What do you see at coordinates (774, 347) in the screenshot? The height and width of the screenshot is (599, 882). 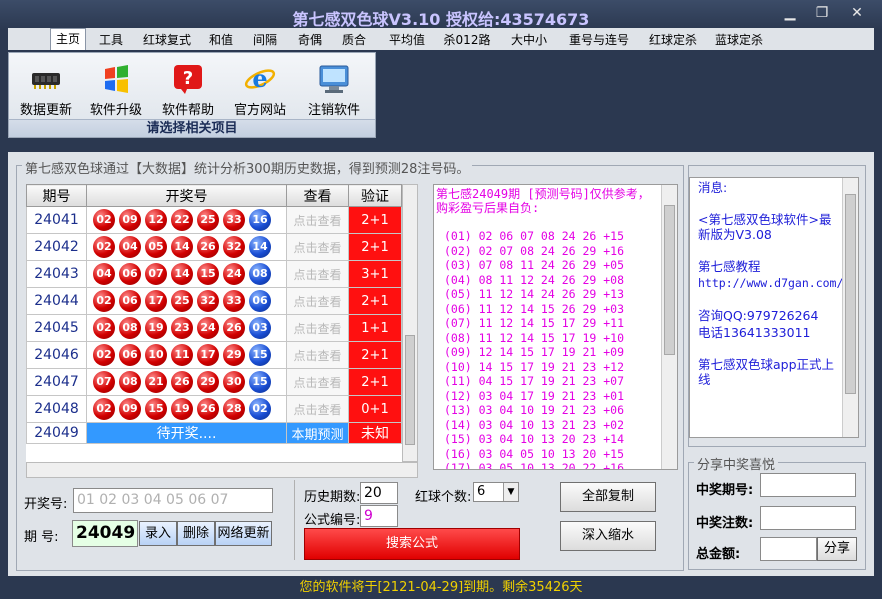 I see `message-line` at bounding box center [774, 347].